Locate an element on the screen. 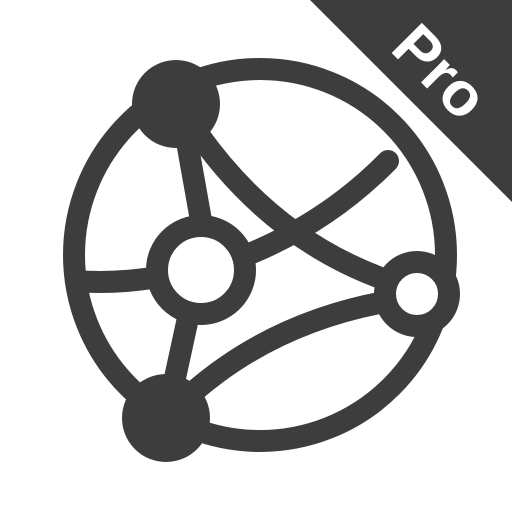 The image size is (512, 512). right-node is located at coordinates (417, 294).